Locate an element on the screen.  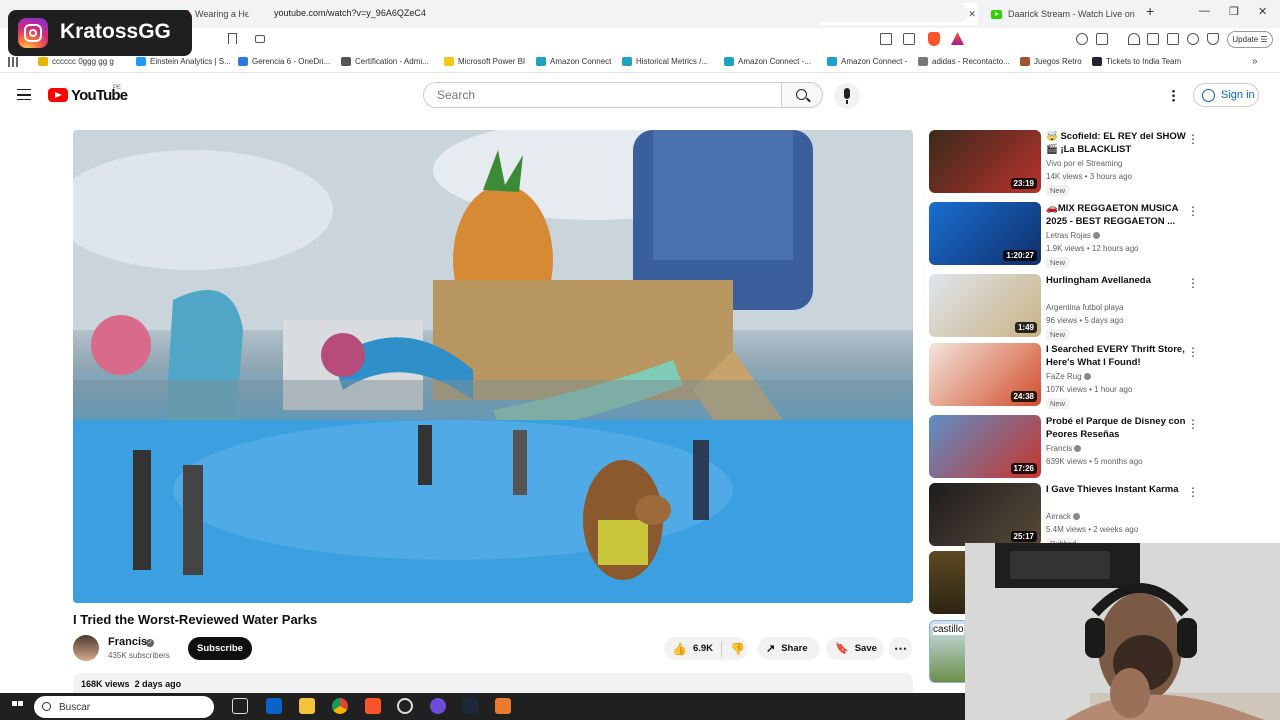
vpn-icon is located at coordinates (1213, 39).